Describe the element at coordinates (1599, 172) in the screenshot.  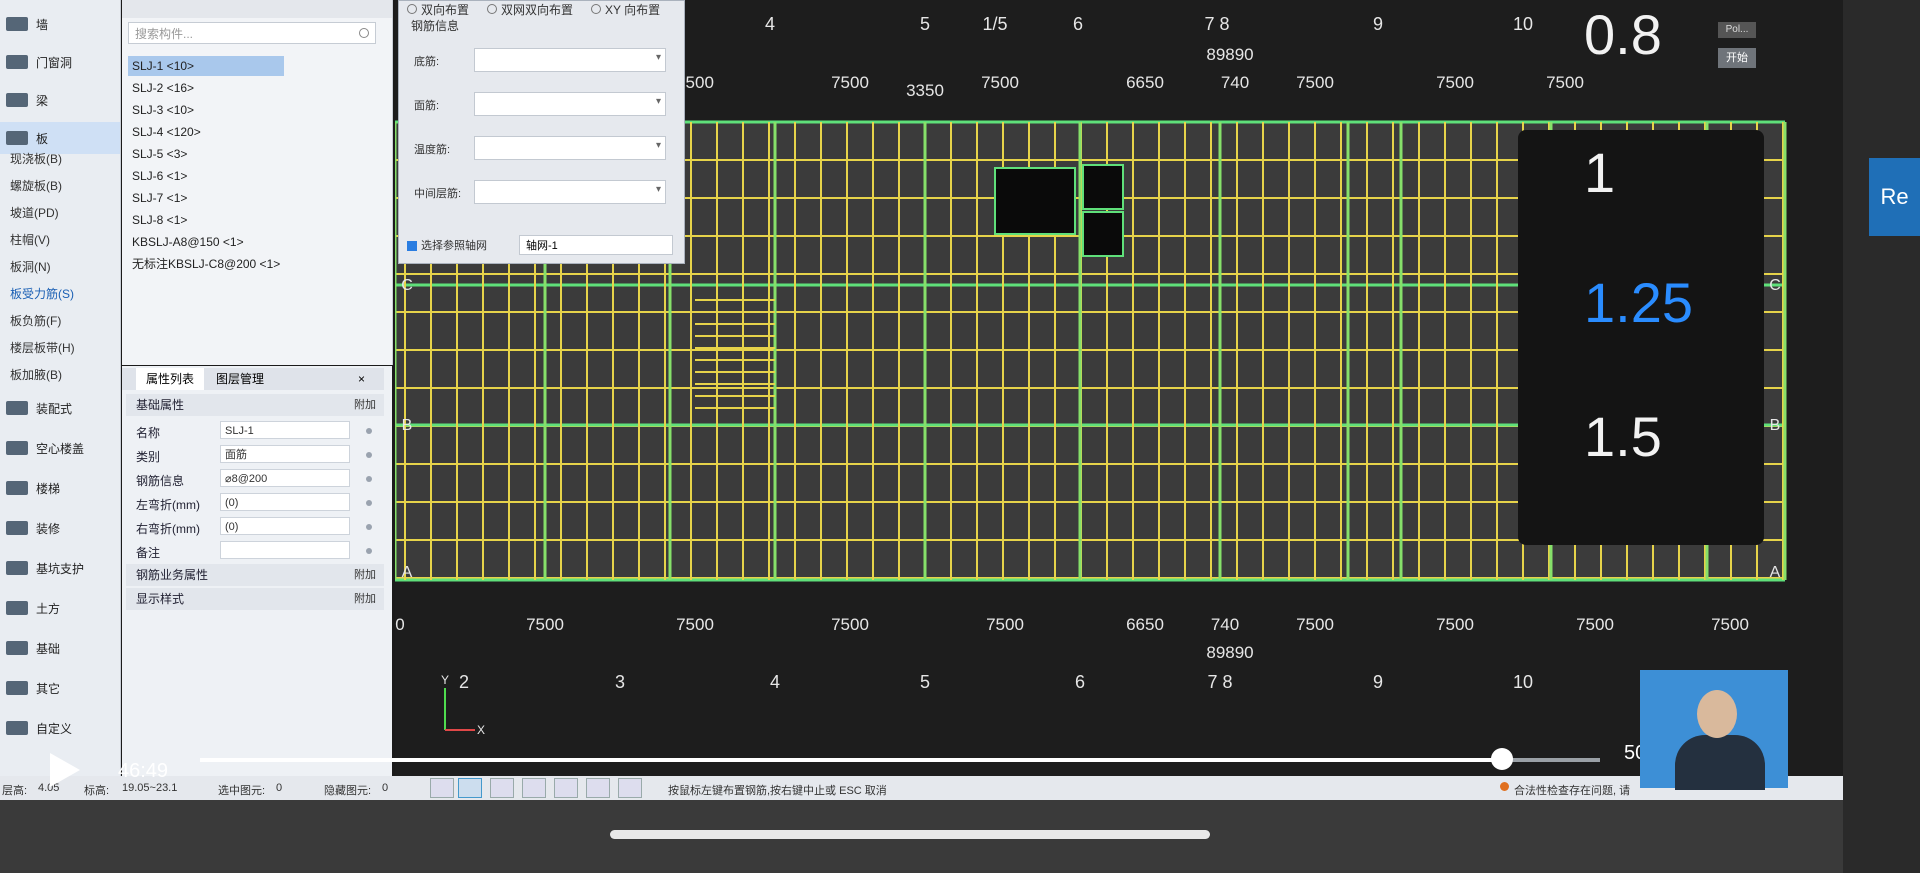
I see `zoom-option: 1` at that location.